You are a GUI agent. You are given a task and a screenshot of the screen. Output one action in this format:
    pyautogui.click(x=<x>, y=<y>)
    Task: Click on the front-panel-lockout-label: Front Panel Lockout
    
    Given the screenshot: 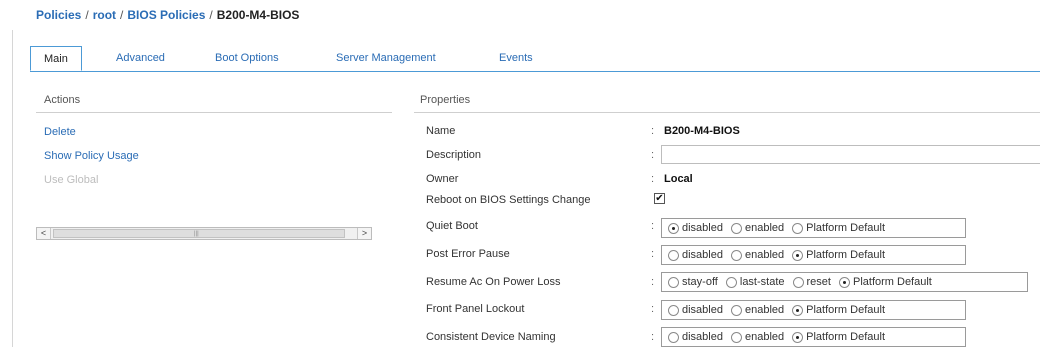 What is the action you would take?
    pyautogui.click(x=475, y=309)
    